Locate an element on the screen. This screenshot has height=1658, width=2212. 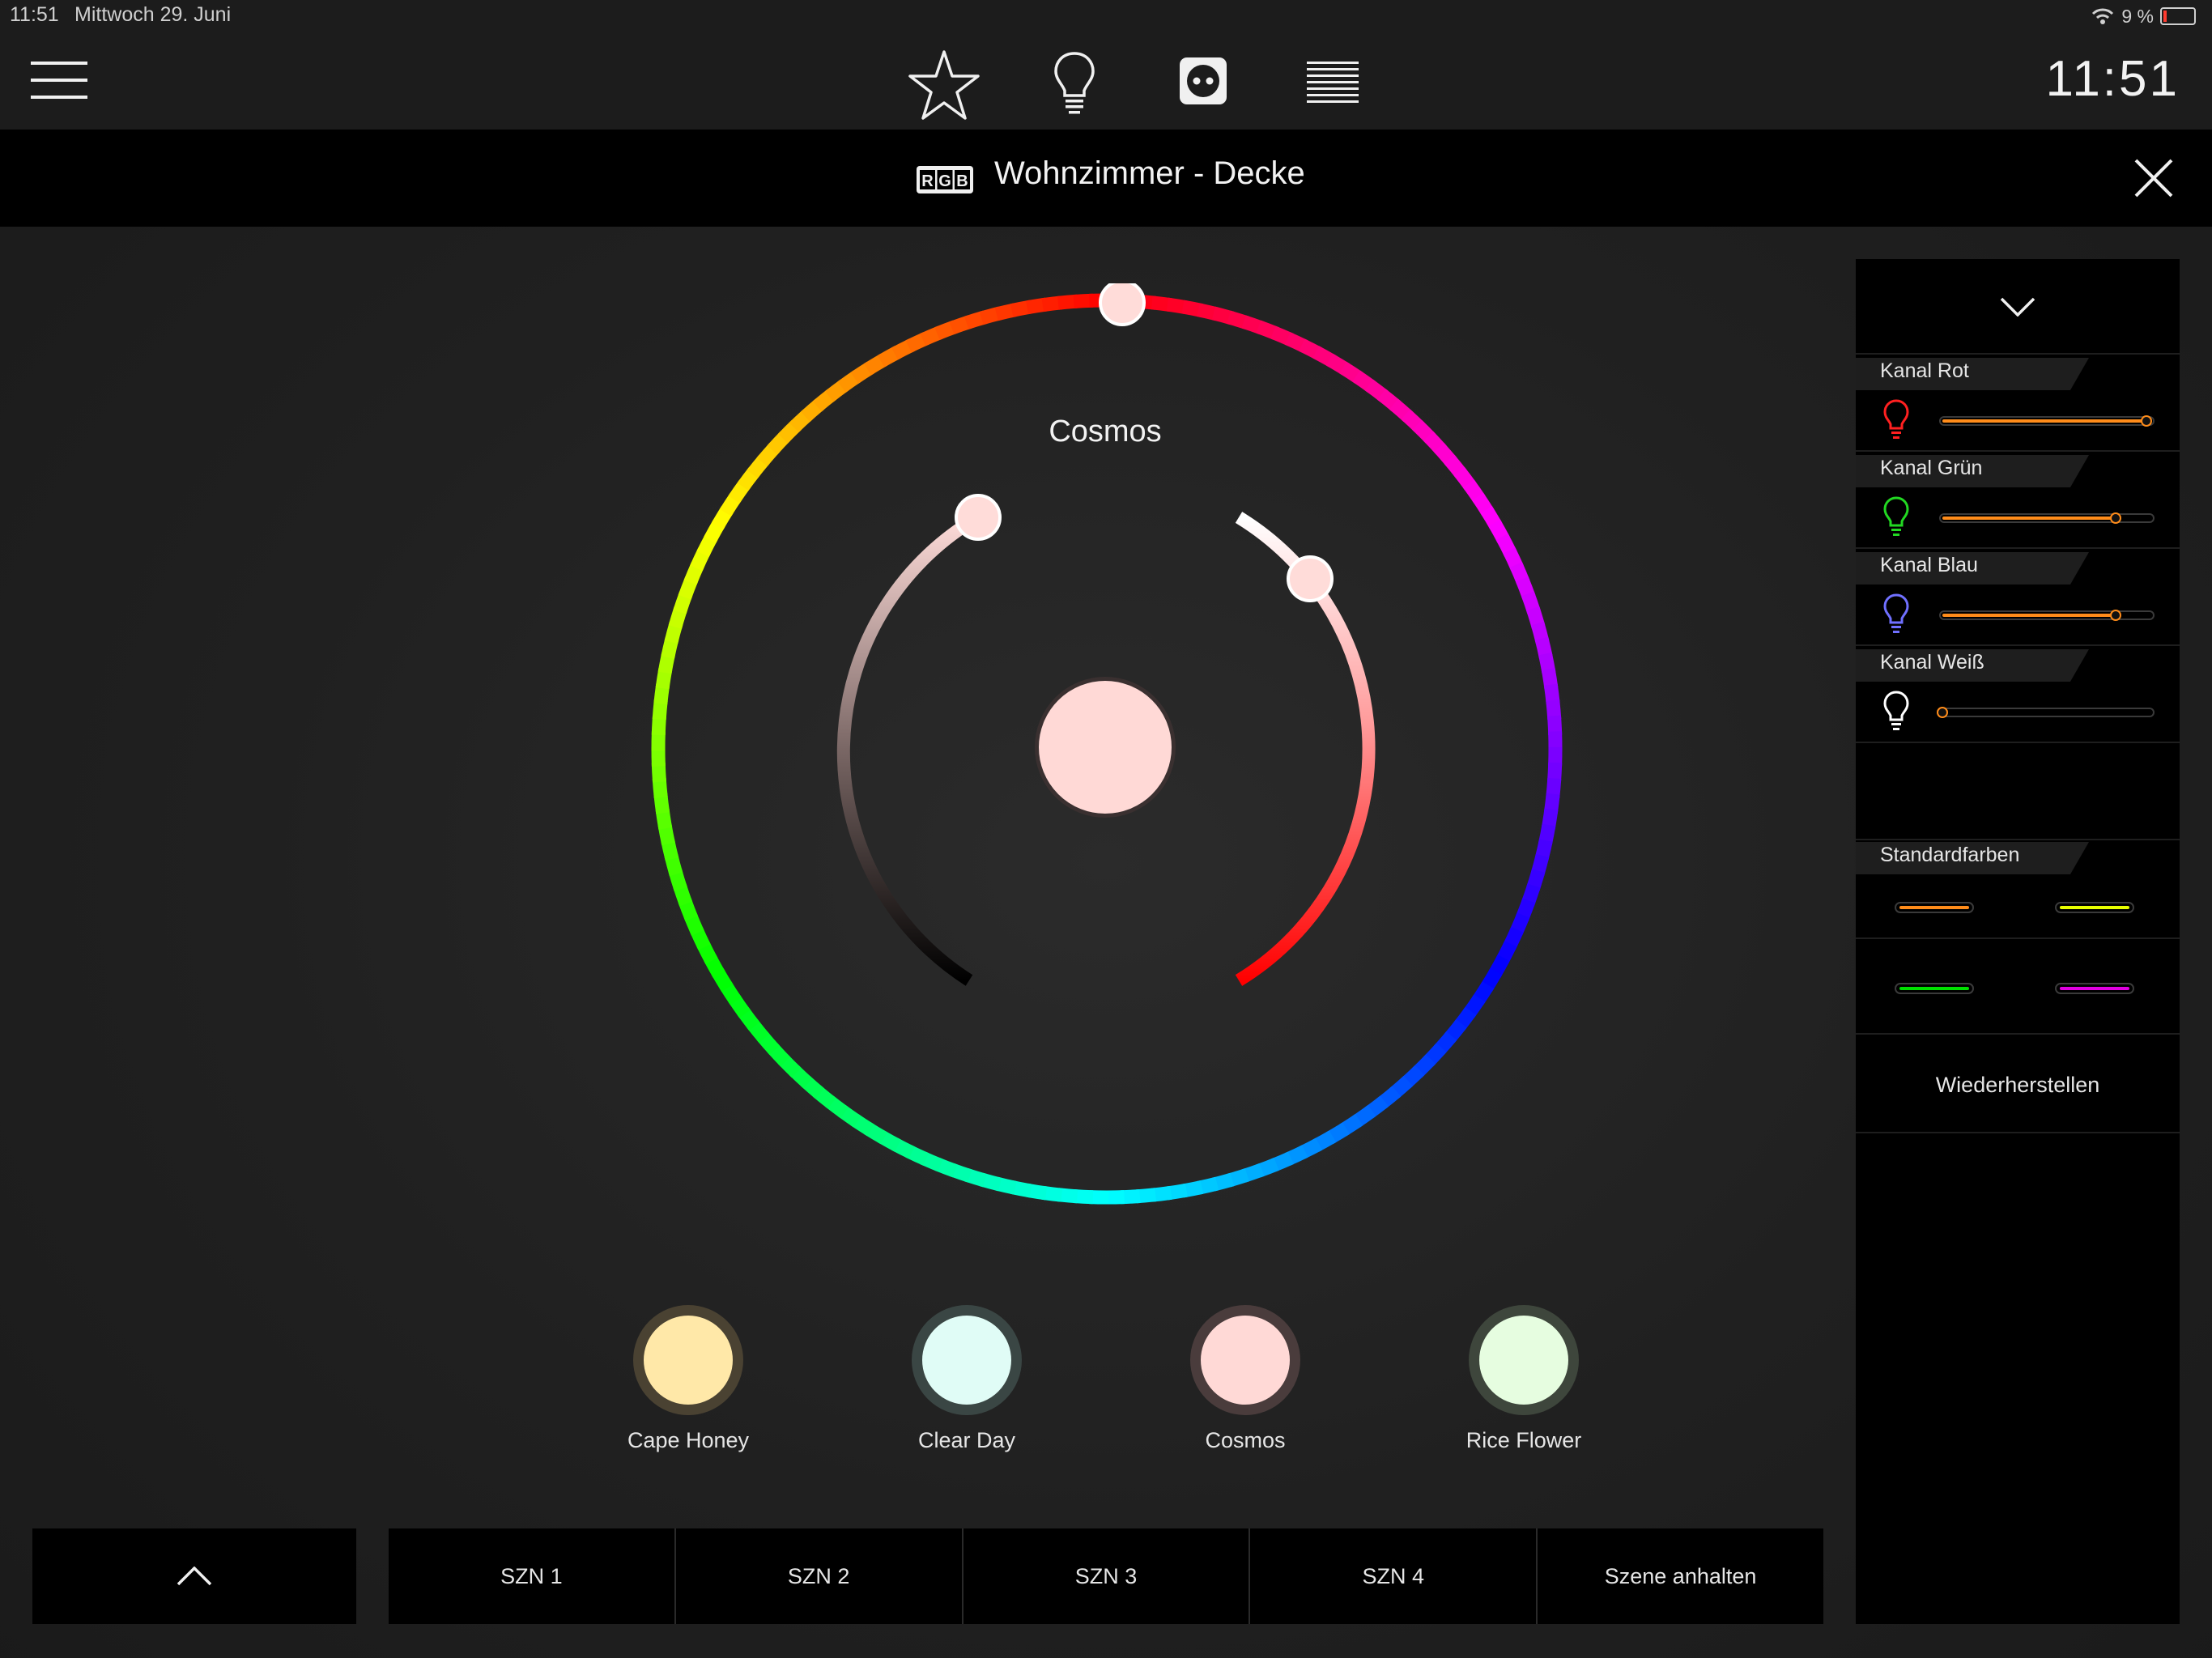
rgb-badge-icon: R G B is located at coordinates (945, 179).